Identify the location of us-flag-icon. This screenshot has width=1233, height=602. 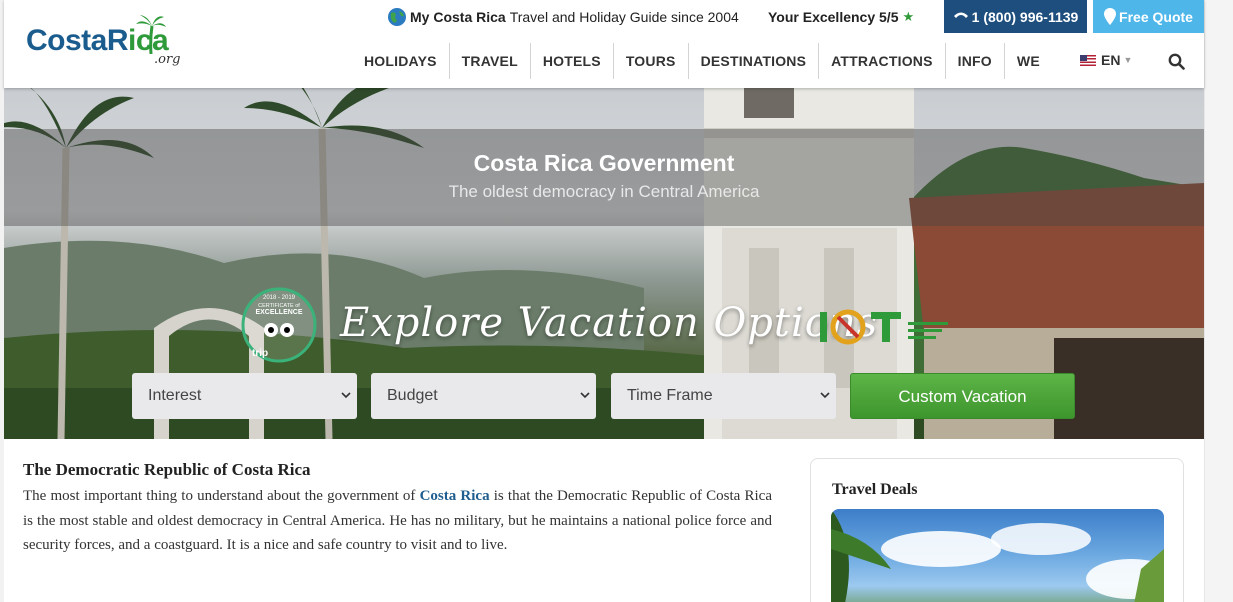
(1088, 60).